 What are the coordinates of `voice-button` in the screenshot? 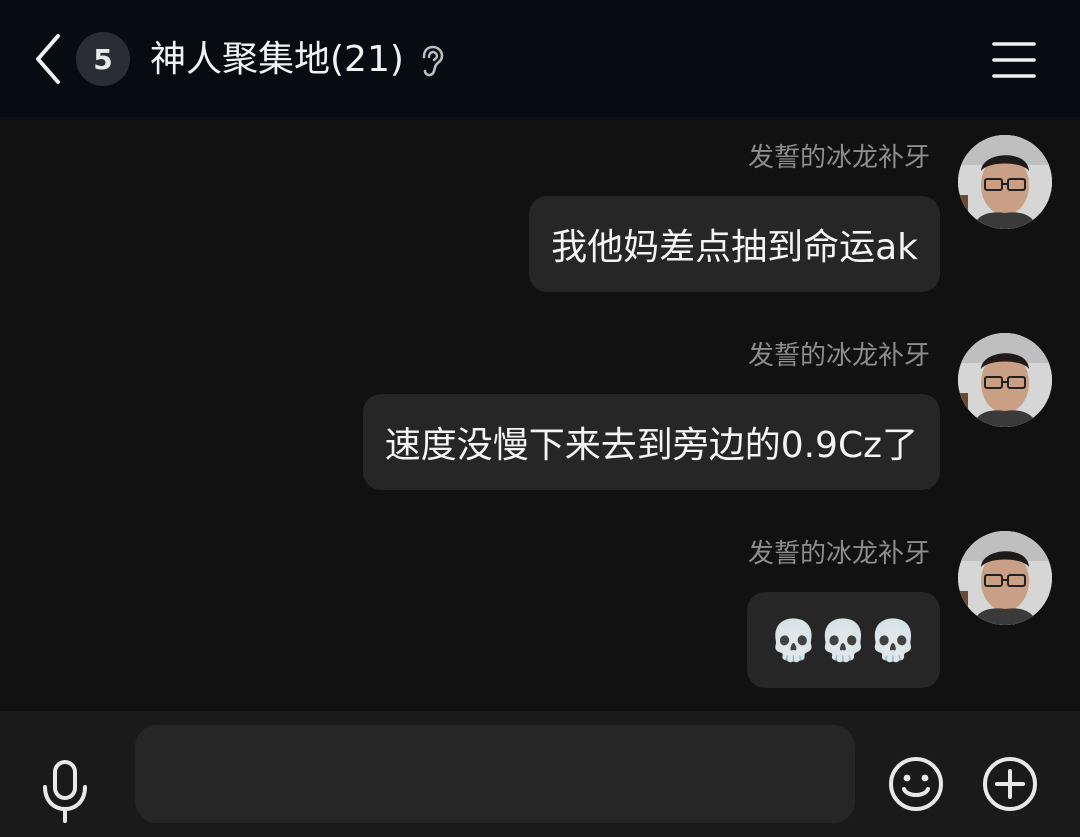 It's located at (65, 792).